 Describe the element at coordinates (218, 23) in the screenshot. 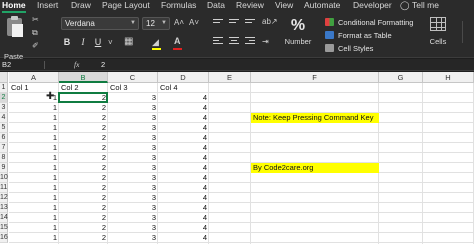

I see `align-top-icon` at that location.